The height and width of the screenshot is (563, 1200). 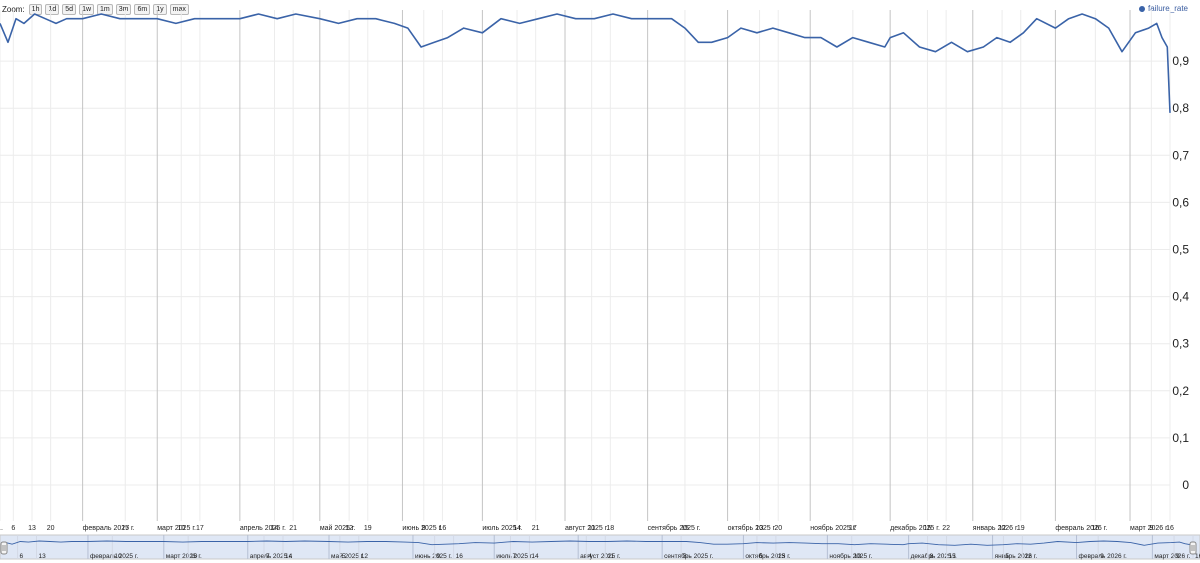 I want to click on x-tick-label: 10, so click(x=181, y=528).